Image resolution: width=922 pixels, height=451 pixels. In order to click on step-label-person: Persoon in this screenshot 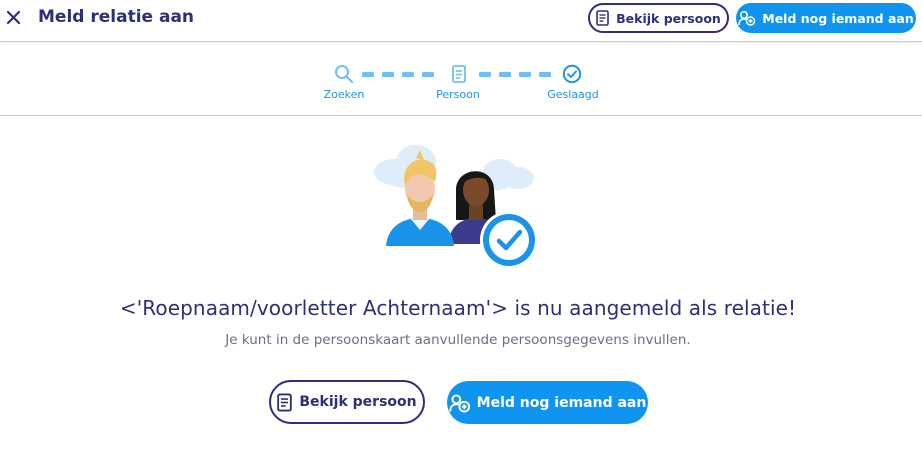, I will do `click(458, 94)`.